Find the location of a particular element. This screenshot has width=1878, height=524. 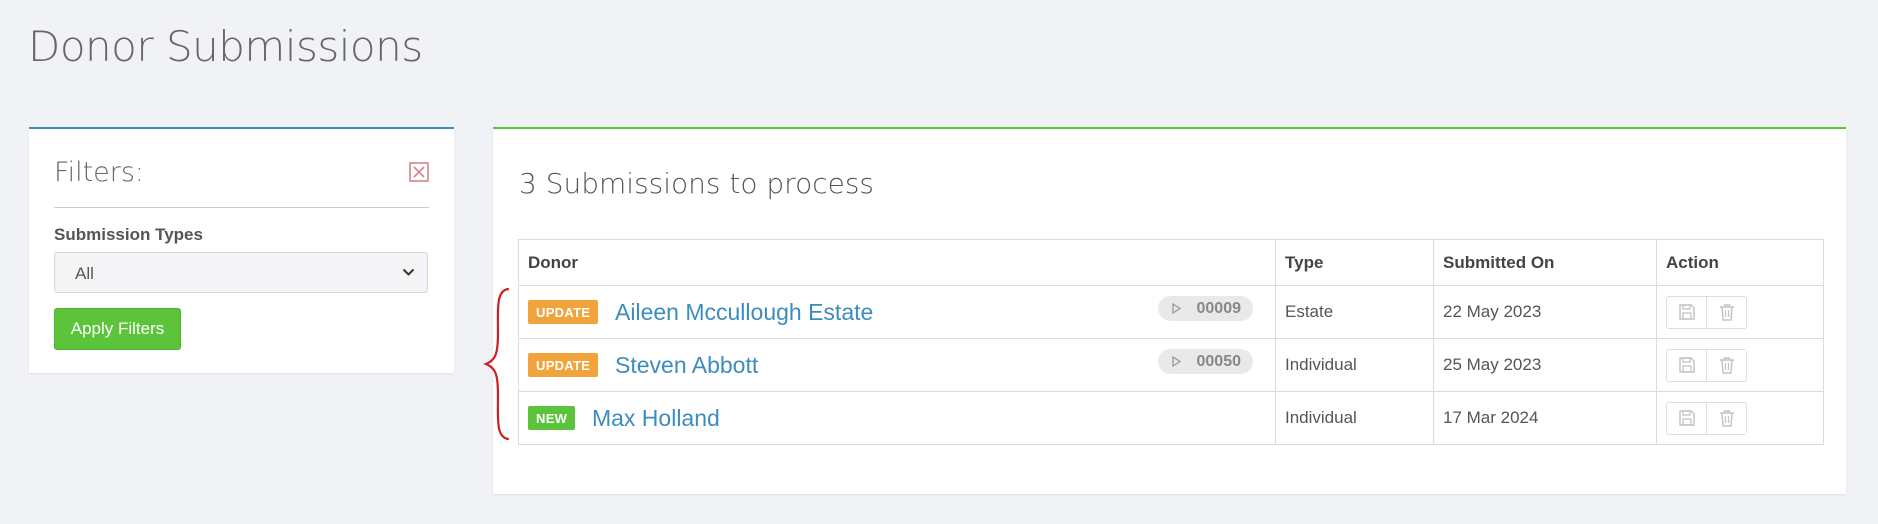

submission-types-label: Submission Types is located at coordinates (128, 234).